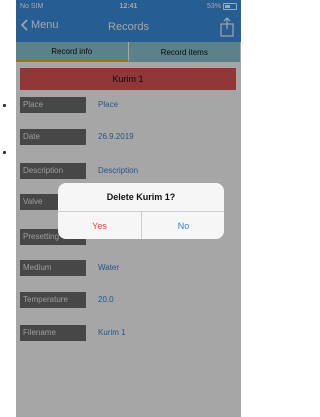  Describe the element at coordinates (141, 197) in the screenshot. I see `dialog-title: Delete Kurim 1?` at that location.